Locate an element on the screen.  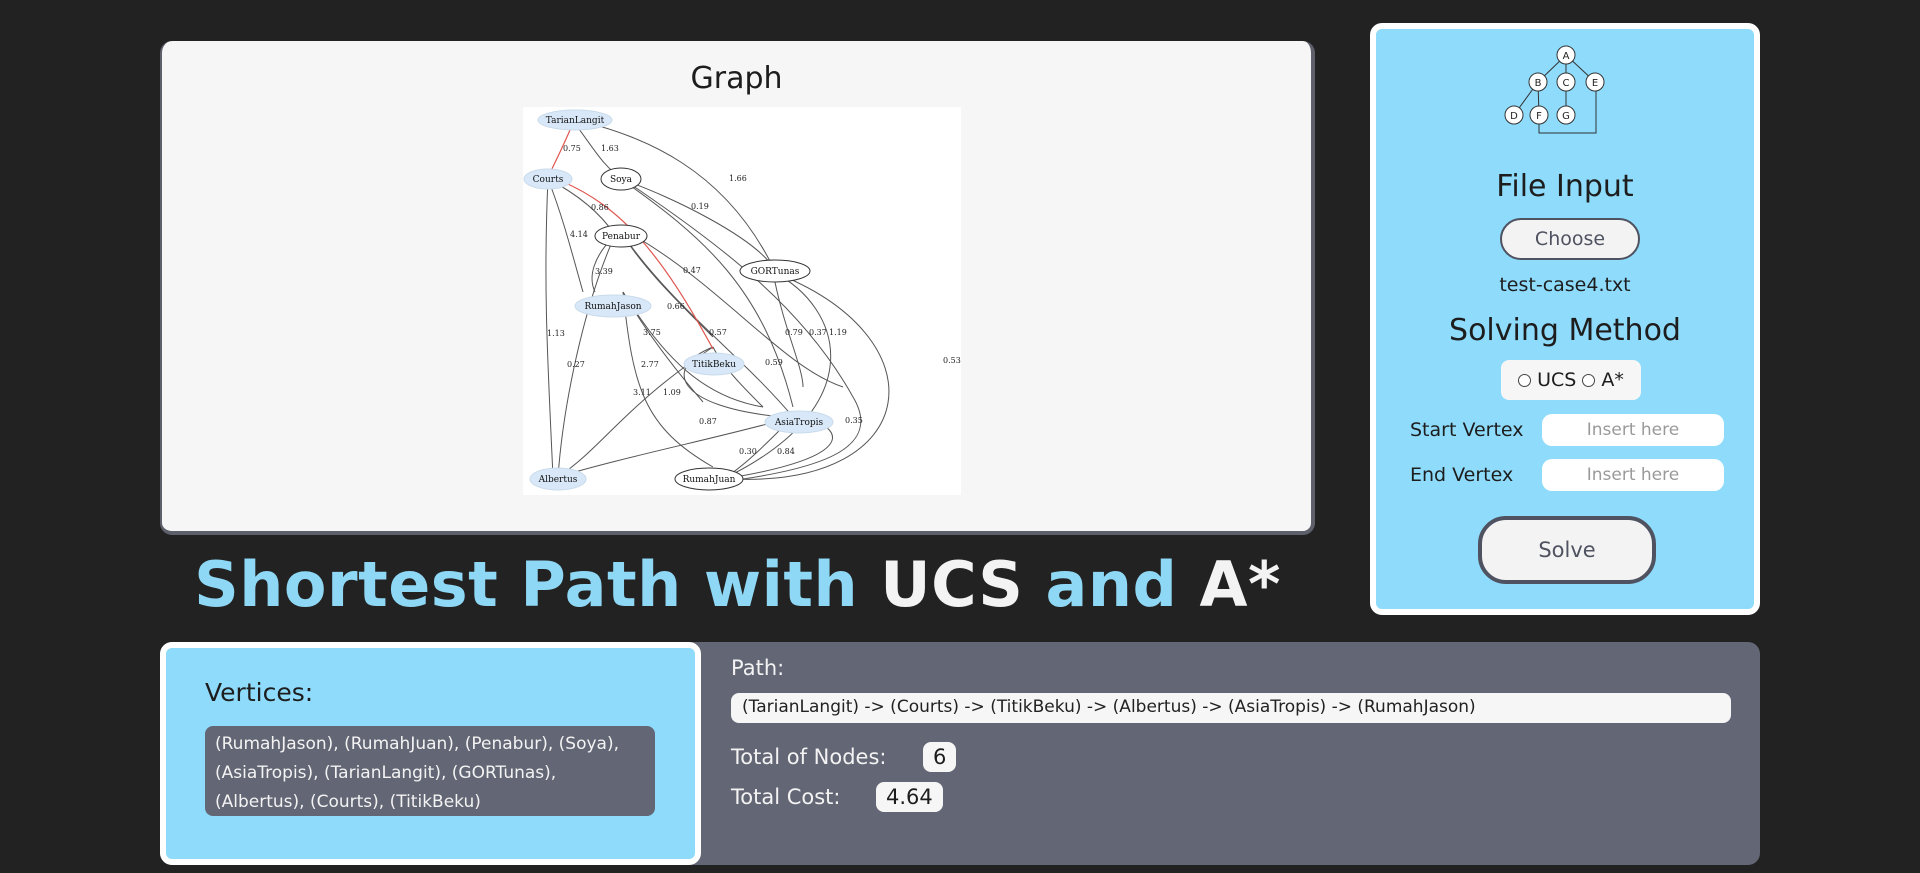
total-nodes-row: Total of Nodes: 6 is located at coordinates (844, 757).